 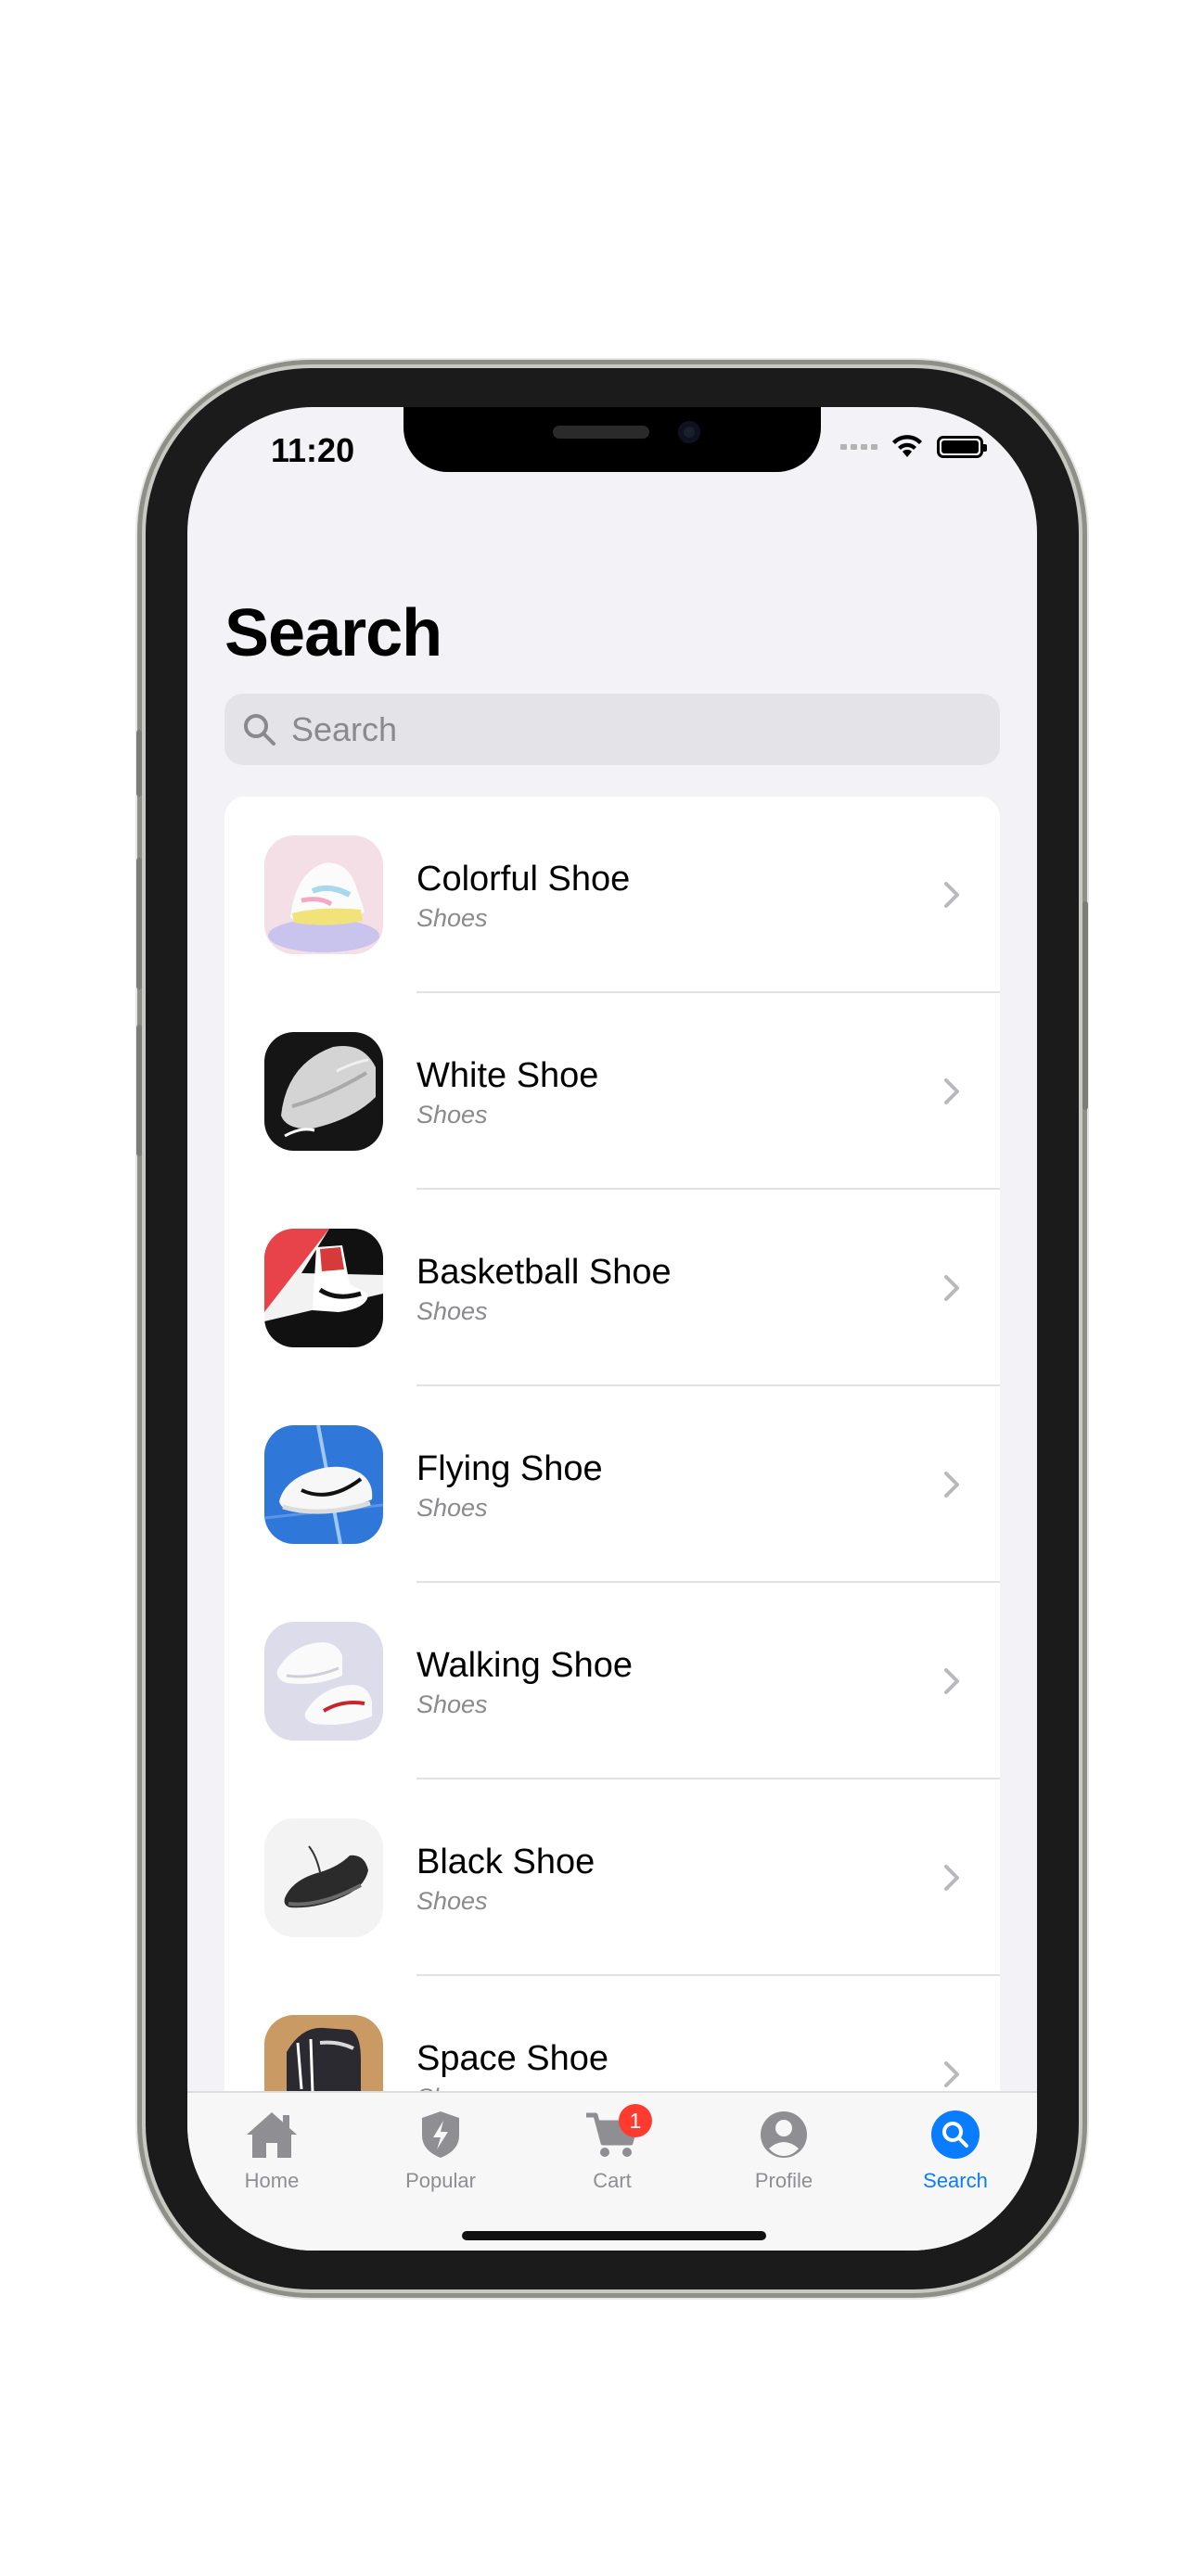 I want to click on list-item: Walking Shoe Shoes, so click(x=612, y=1681).